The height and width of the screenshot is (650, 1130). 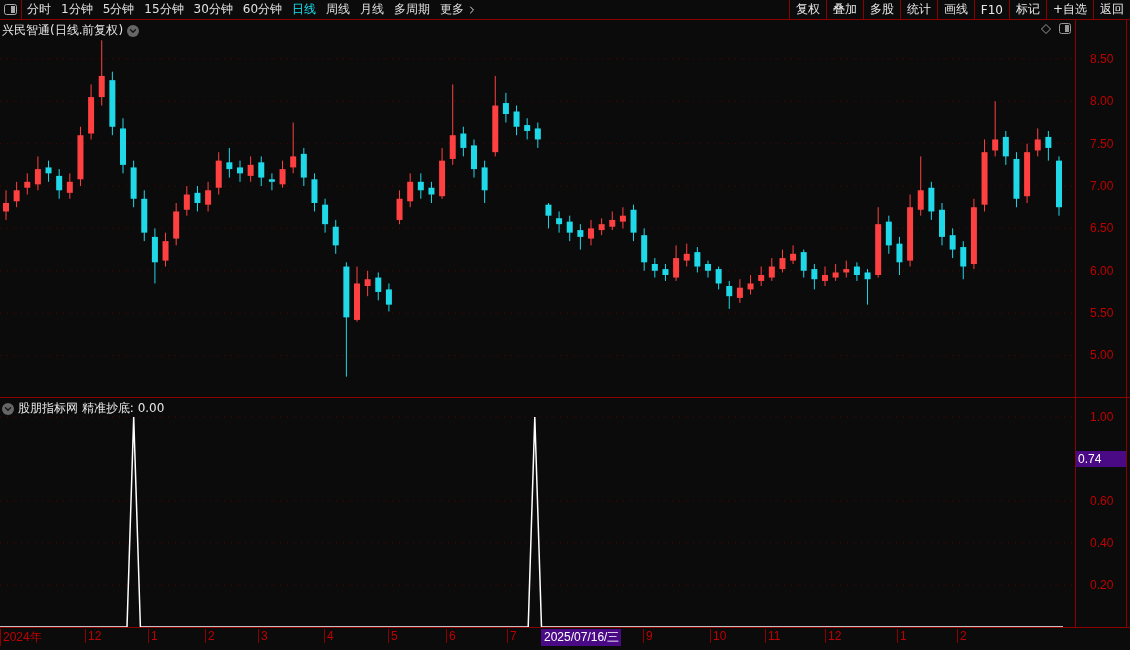 What do you see at coordinates (1102, 143) in the screenshot?
I see `price-axis-label: 7.50` at bounding box center [1102, 143].